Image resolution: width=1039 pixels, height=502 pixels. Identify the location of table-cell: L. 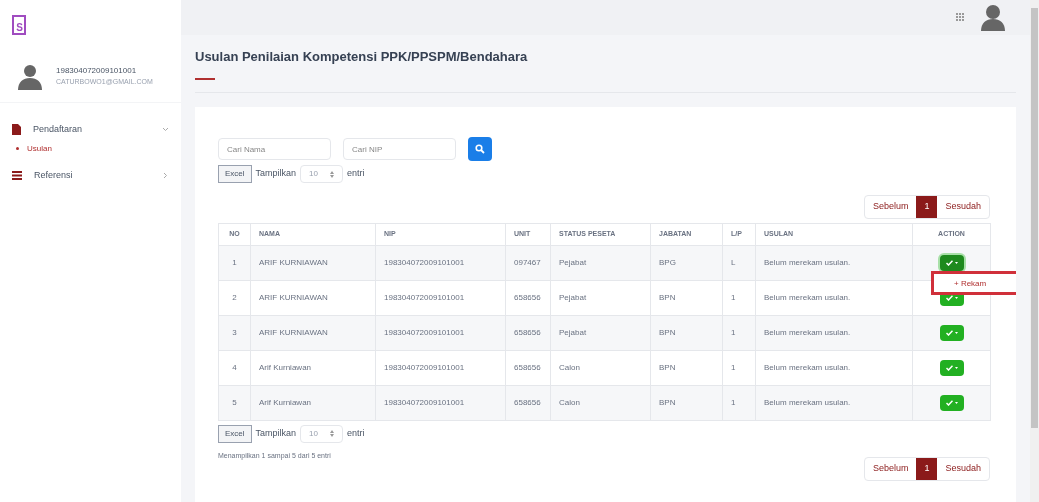
(739, 262).